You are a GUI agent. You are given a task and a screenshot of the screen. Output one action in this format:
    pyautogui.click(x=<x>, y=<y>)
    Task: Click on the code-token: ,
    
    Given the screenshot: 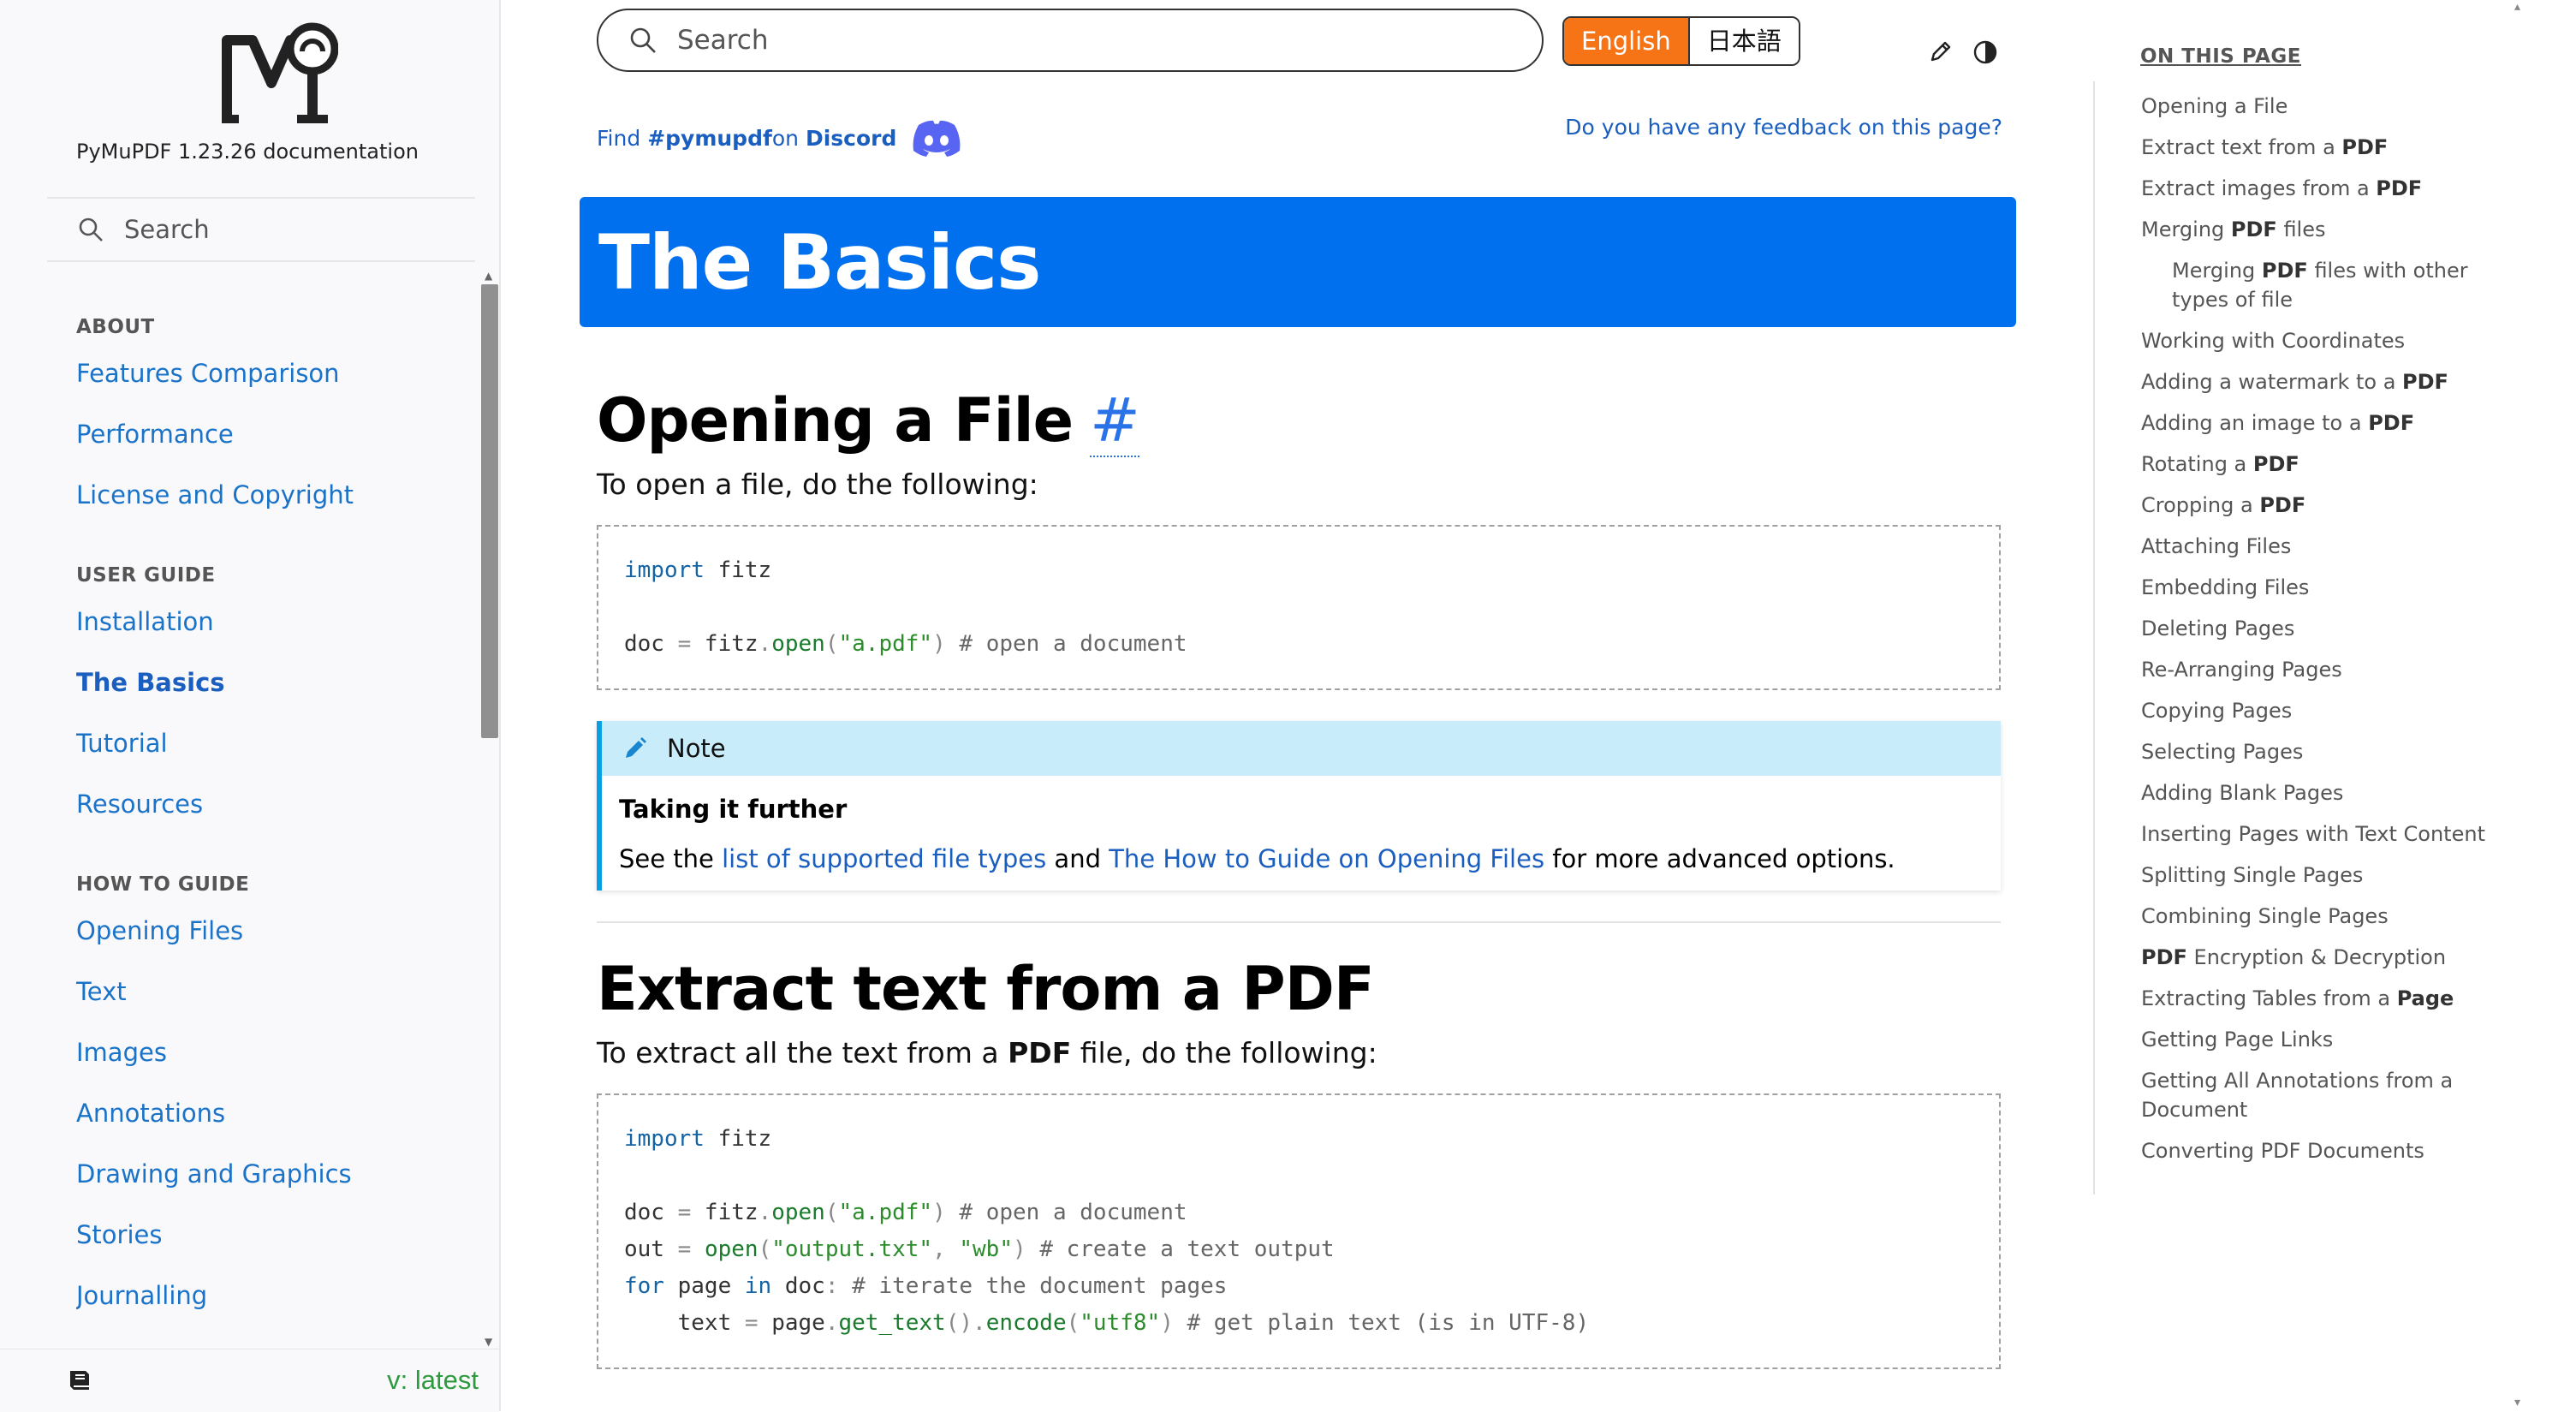 What is the action you would take?
    pyautogui.click(x=946, y=1249)
    